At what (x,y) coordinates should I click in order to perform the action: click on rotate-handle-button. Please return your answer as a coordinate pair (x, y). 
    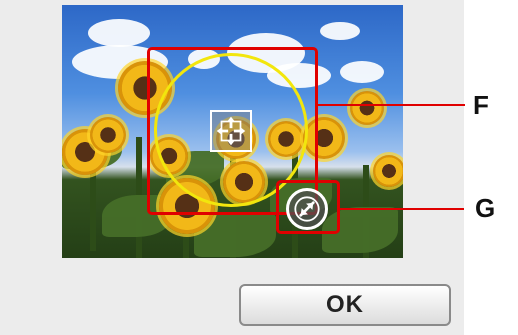
    Looking at the image, I should click on (307, 209).